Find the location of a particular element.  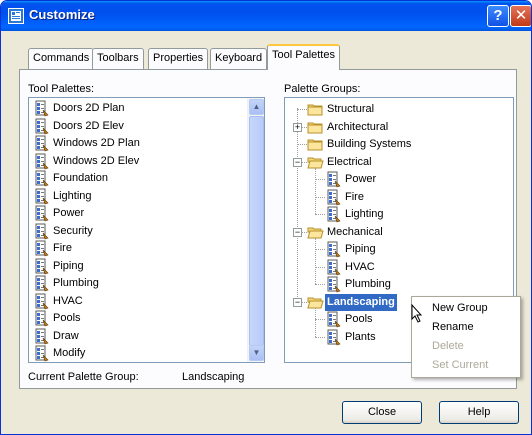

tab-toolbars: Toolbars is located at coordinates (118, 58).